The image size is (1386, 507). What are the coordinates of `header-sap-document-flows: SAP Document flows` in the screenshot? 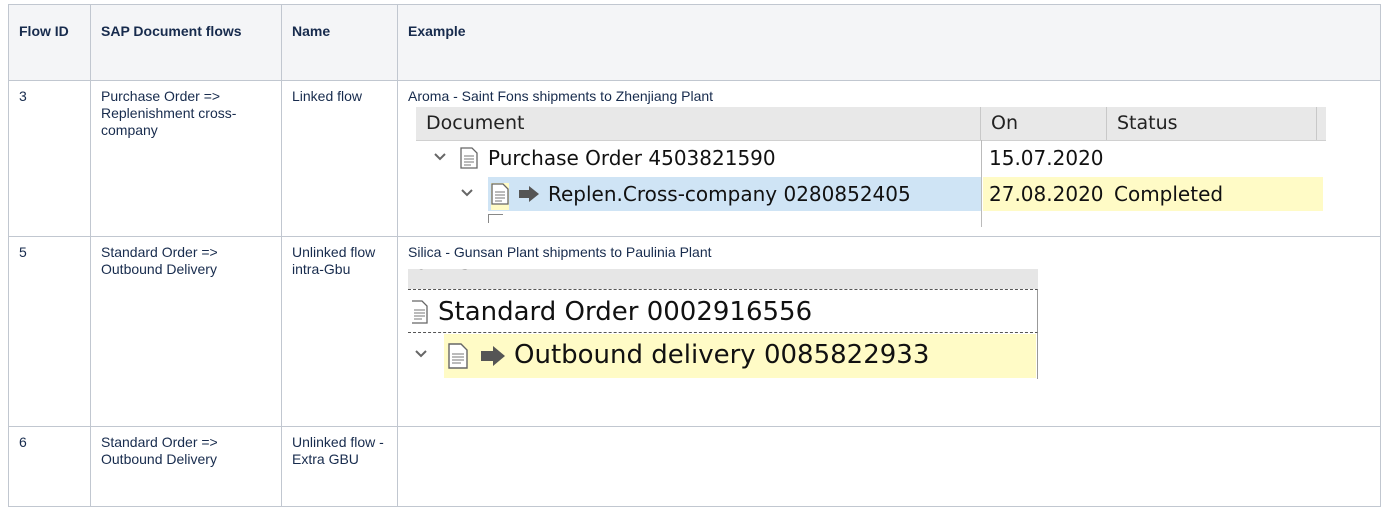 It's located at (186, 42).